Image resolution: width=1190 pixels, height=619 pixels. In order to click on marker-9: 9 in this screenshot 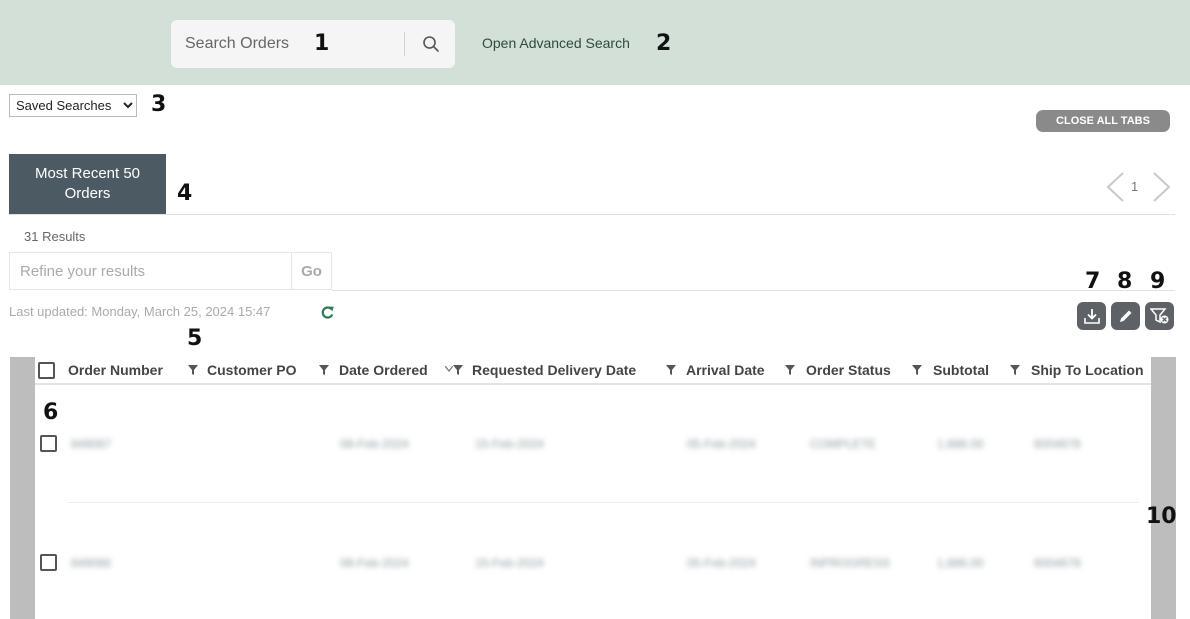, I will do `click(1158, 281)`.